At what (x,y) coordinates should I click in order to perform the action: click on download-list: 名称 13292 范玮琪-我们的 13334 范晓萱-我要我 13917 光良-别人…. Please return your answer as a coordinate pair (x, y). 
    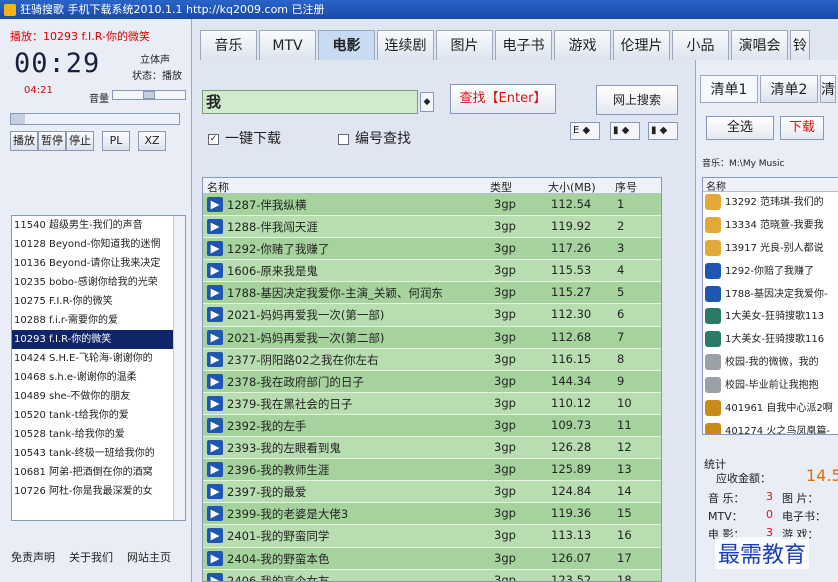
    Looking at the image, I should click on (770, 306).